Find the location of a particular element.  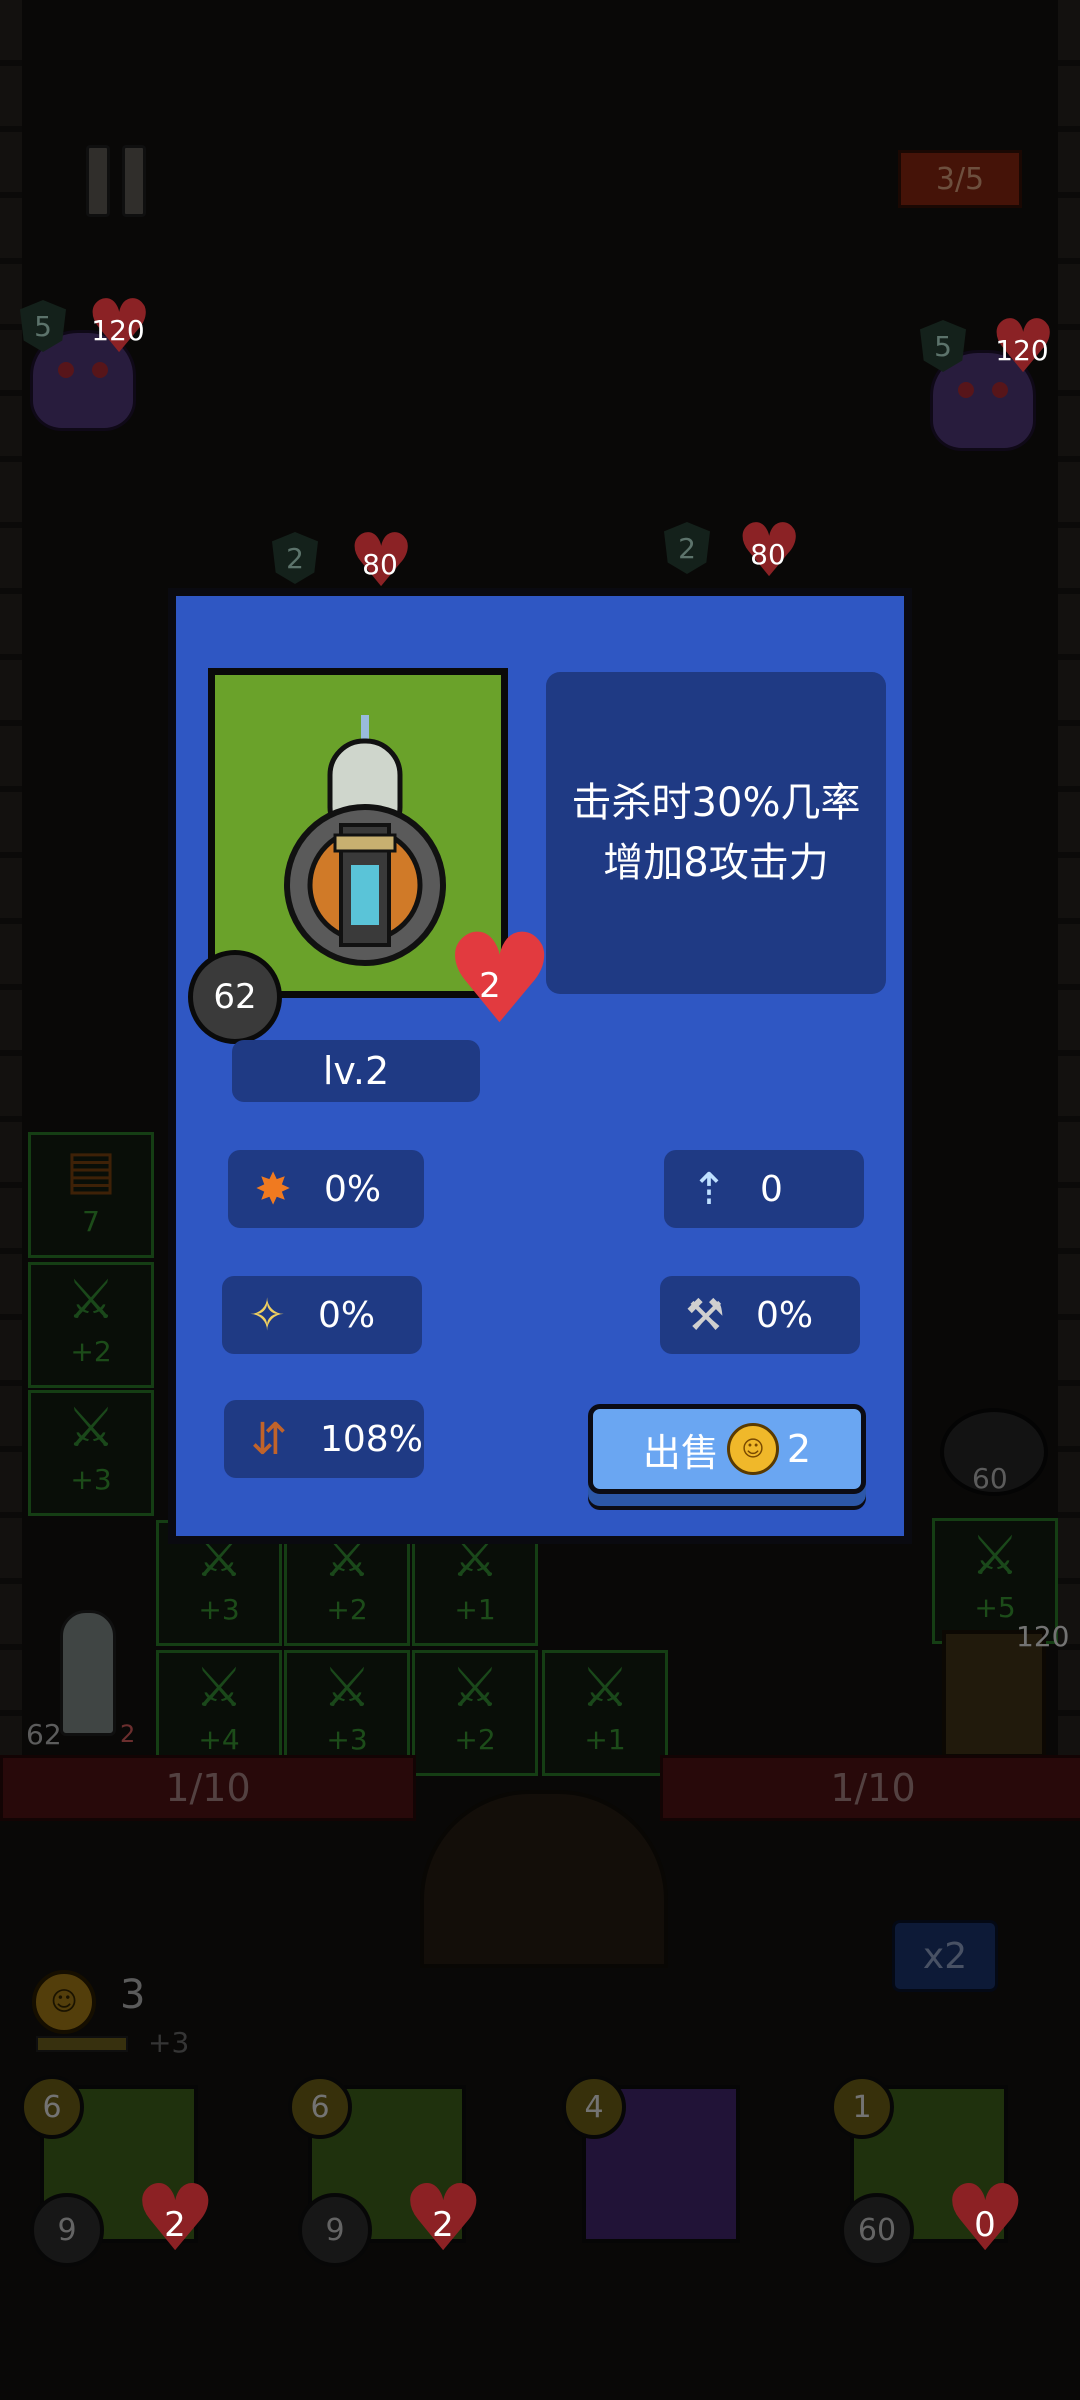

unit-hp: 2 is located at coordinates (128, 1734).